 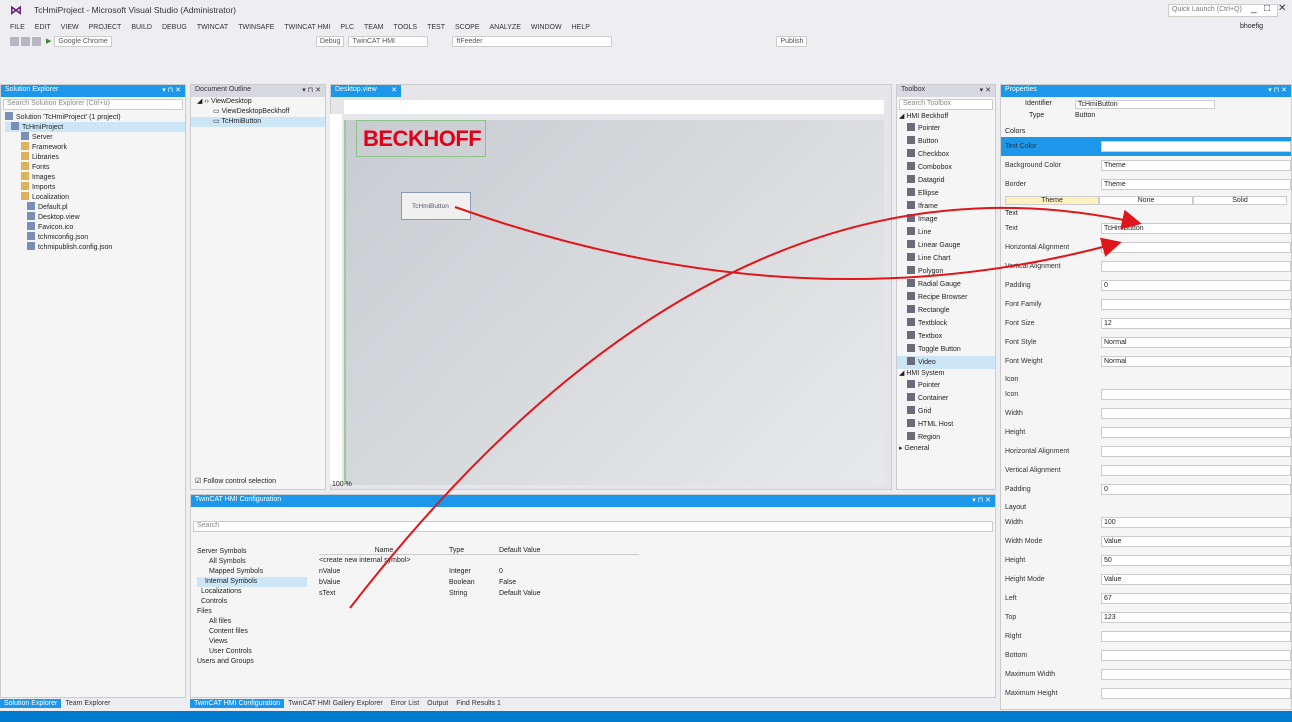 I want to click on property-row: Background Color Theme, so click(x=1146, y=165).